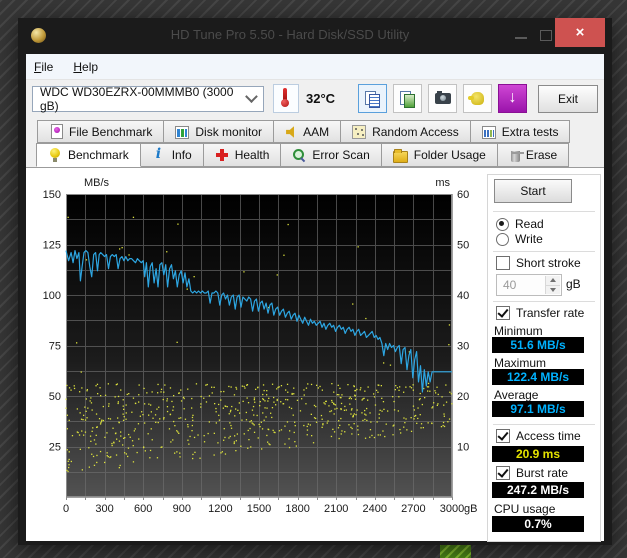 The width and height of the screenshot is (627, 558). What do you see at coordinates (503, 436) in the screenshot?
I see `access-time-checkbox` at bounding box center [503, 436].